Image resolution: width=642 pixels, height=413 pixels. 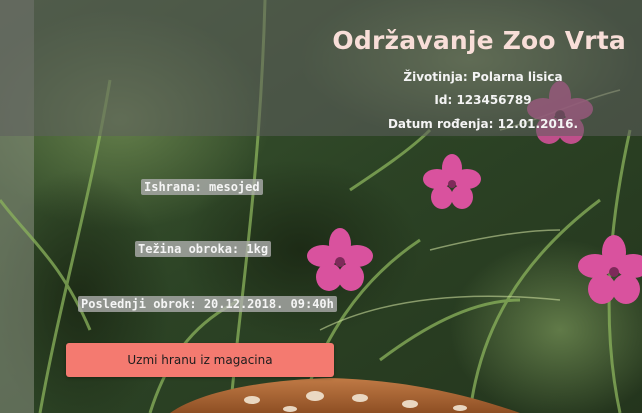 I want to click on animal-id: Id: 123456789, so click(x=483, y=100).